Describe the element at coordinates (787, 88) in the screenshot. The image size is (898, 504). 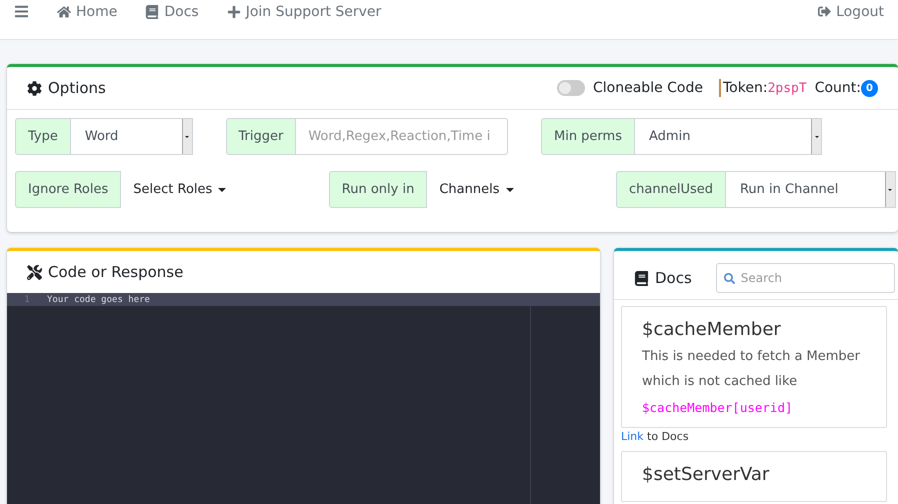
I see `token-value: 2pspT` at that location.